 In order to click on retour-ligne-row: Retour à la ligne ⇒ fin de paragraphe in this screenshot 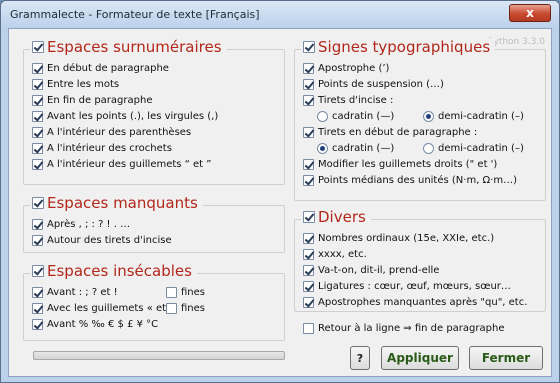, I will do `click(403, 328)`.